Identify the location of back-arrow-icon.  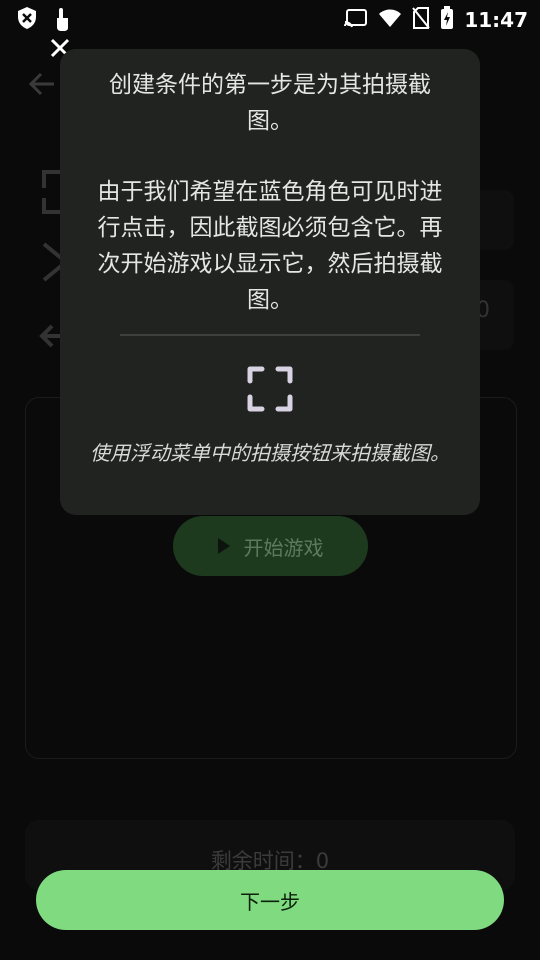
(42, 87).